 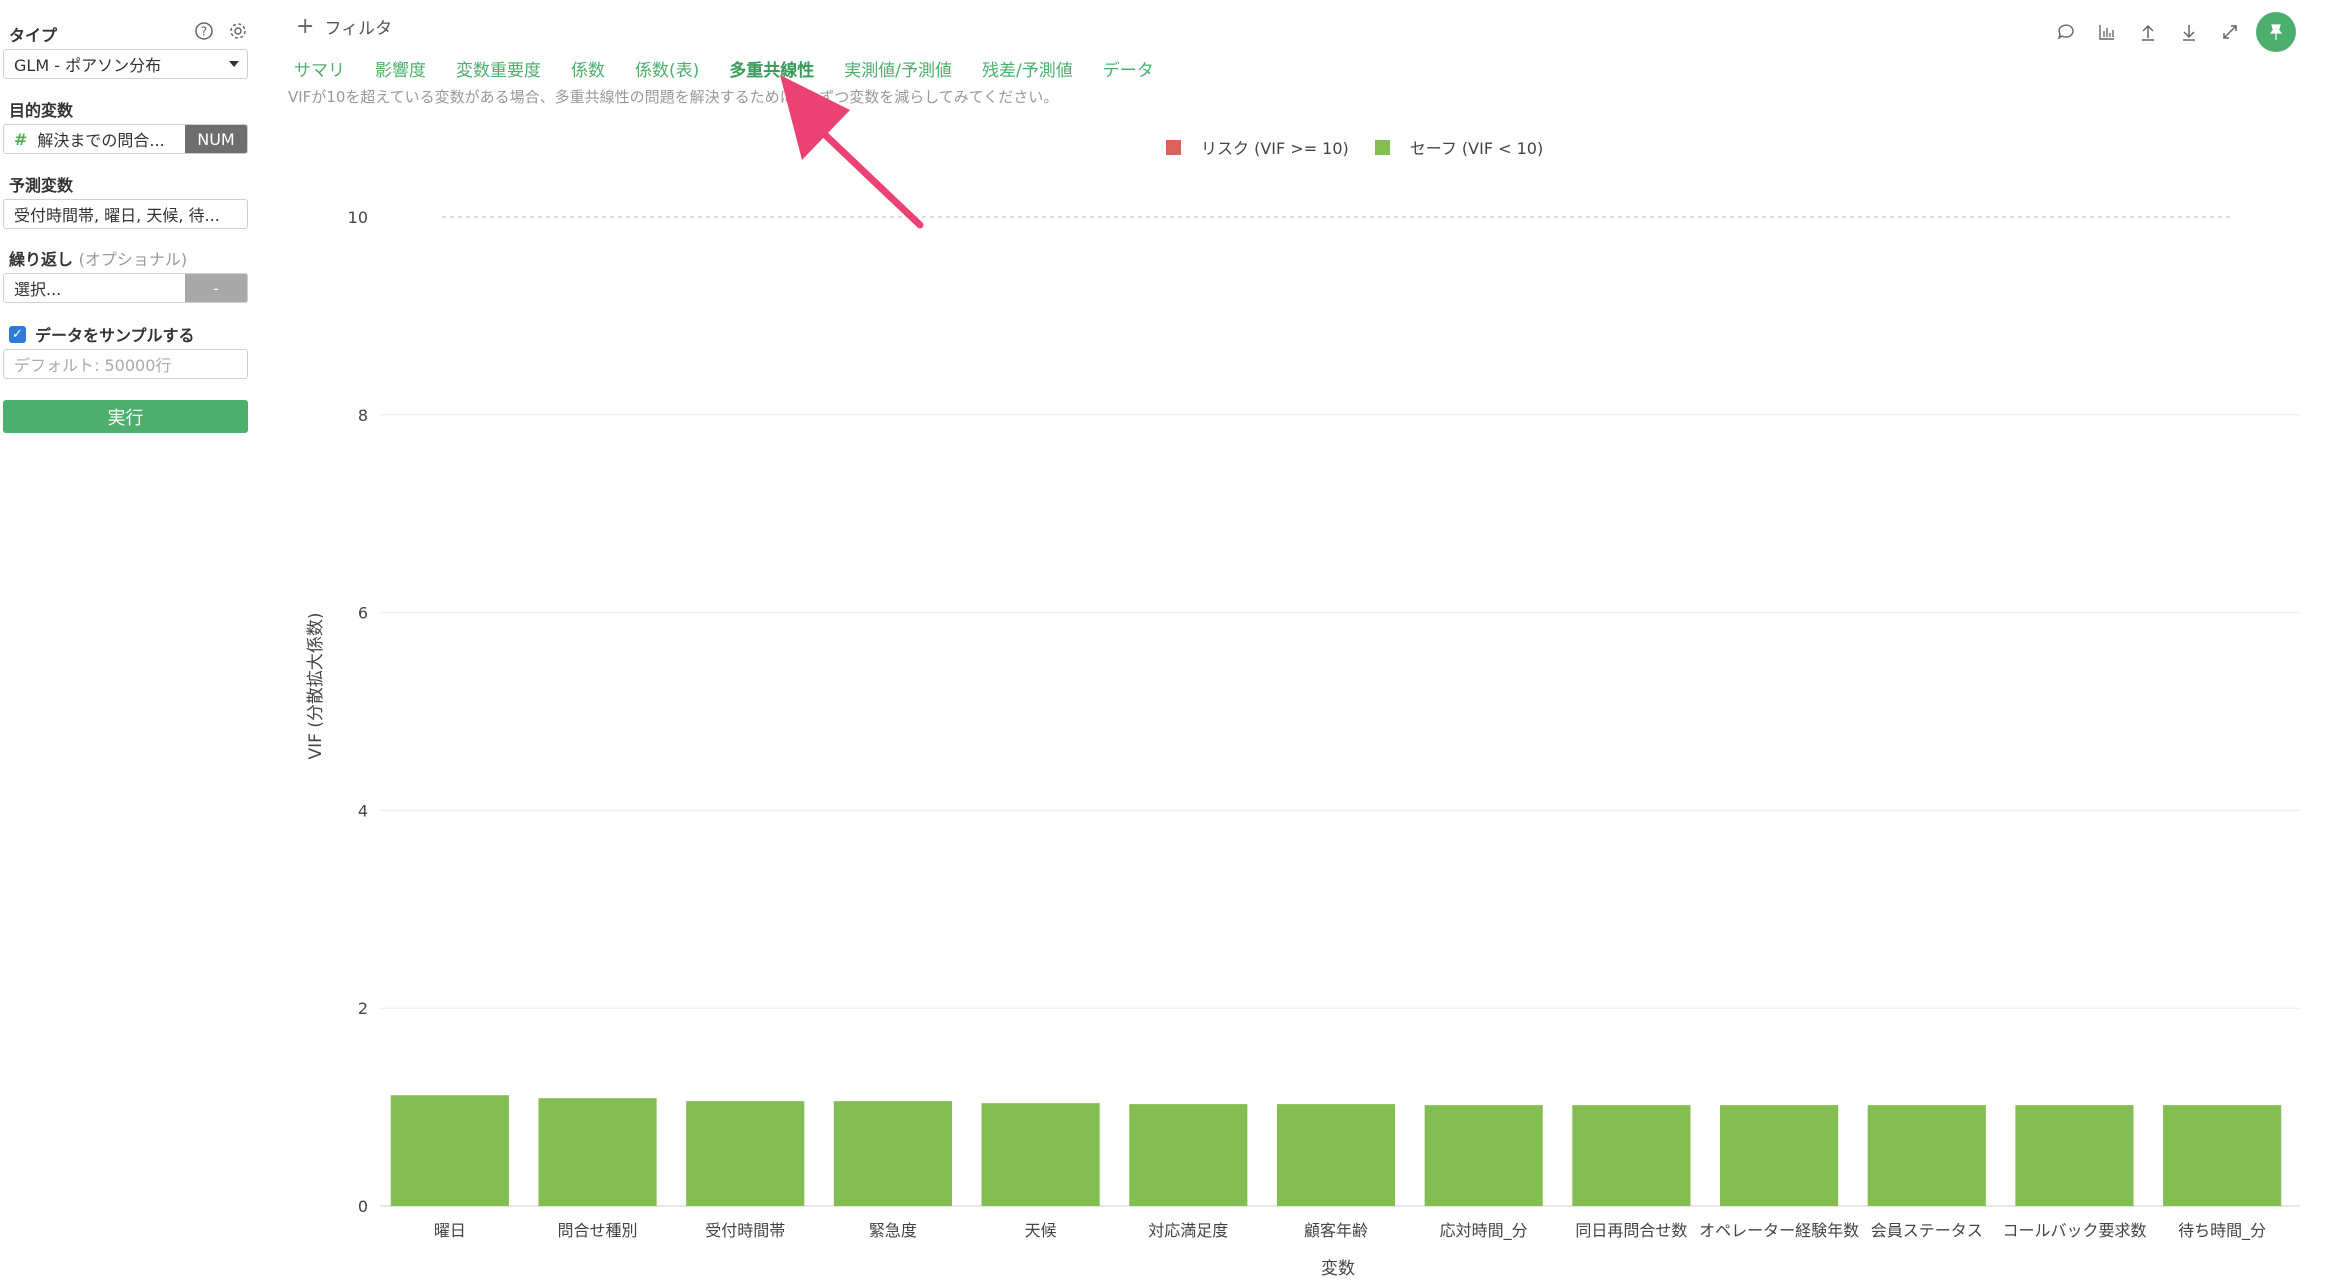 I want to click on x-tick-label: 顧客年齢, so click(x=1336, y=1230).